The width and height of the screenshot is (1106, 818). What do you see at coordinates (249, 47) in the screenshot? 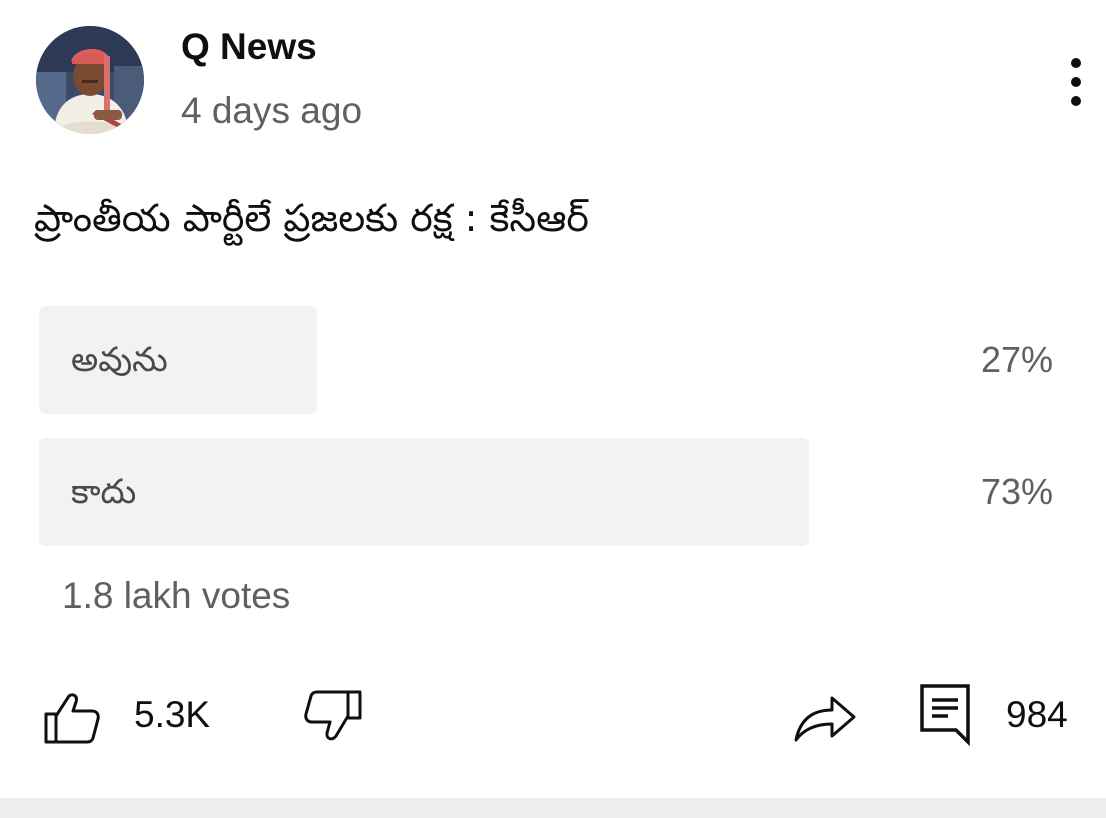
I see `channel-name: Q News` at bounding box center [249, 47].